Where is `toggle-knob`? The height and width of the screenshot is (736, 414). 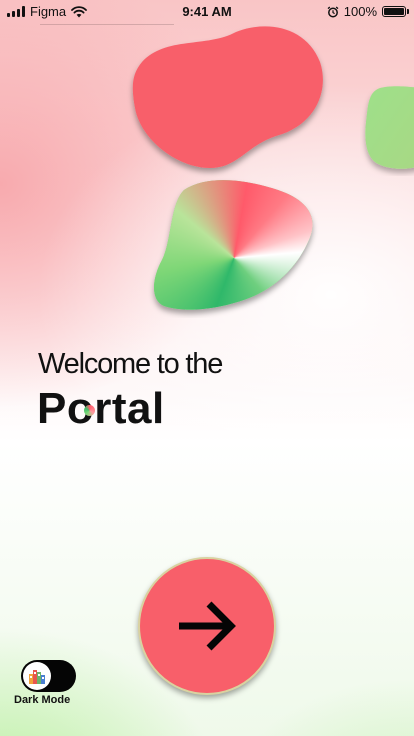
toggle-knob is located at coordinates (37, 676).